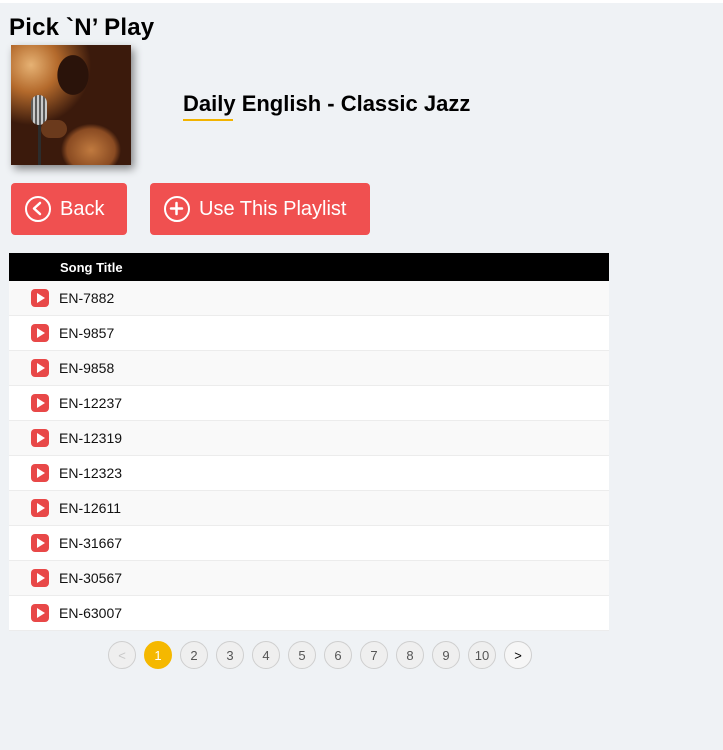 The height and width of the screenshot is (750, 723). I want to click on back-button-label: Back, so click(82, 208).